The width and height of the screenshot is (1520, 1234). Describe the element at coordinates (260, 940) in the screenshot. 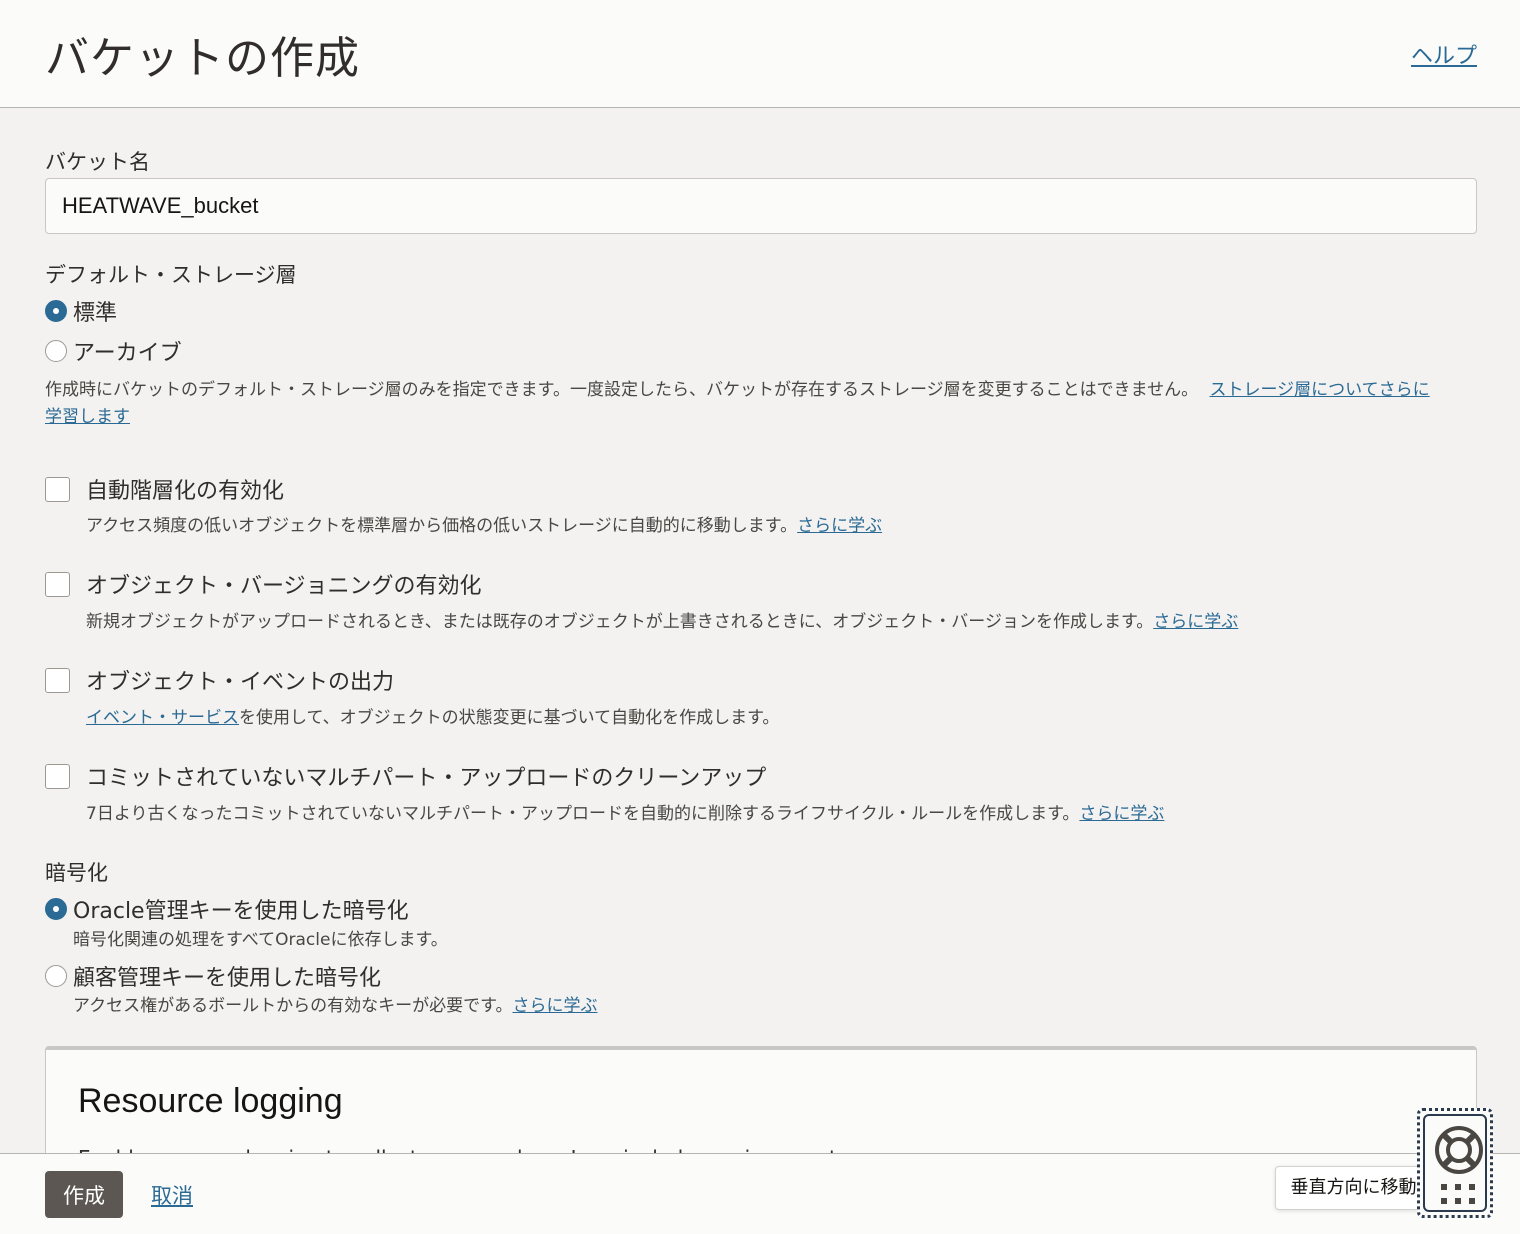

I see `oracle-managed-key-desc: 暗号化関連の処理をすべてOracleに依存します。` at that location.